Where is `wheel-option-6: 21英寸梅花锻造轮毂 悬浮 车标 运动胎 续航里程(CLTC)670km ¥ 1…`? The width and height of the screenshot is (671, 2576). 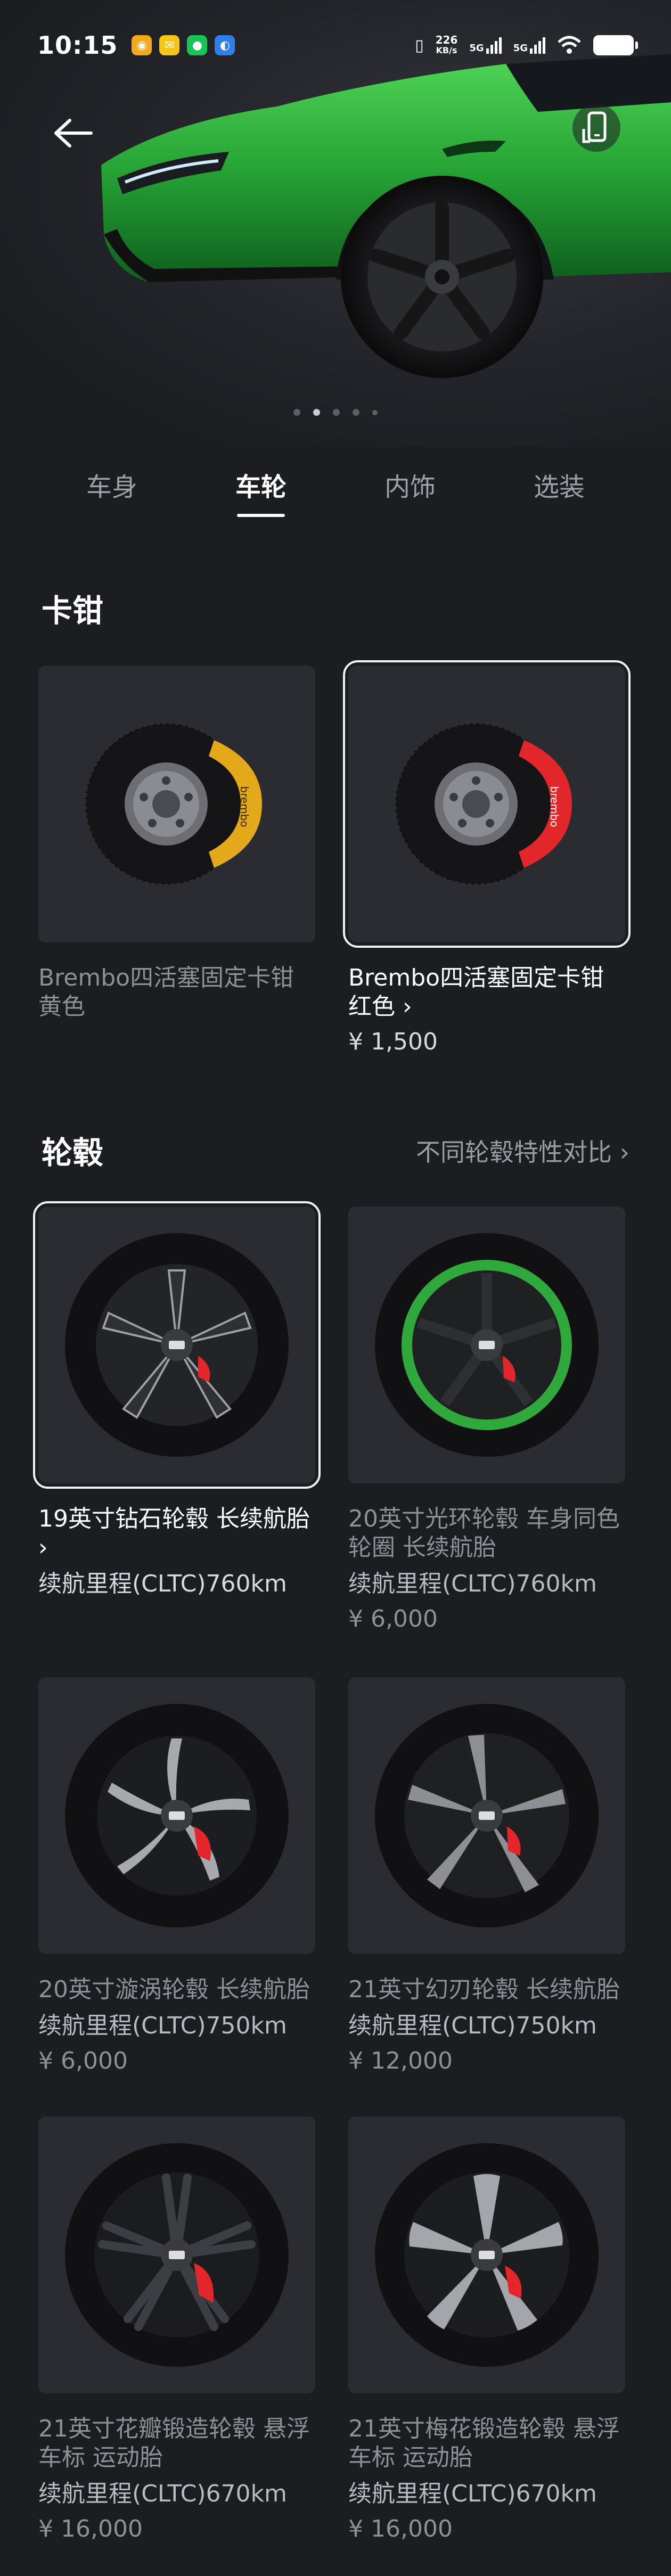
wheel-option-6: 21英寸梅花锻造轮毂 悬浮 车标 运动胎 续航里程(CLTC)670km ¥ 1… is located at coordinates (486, 2330).